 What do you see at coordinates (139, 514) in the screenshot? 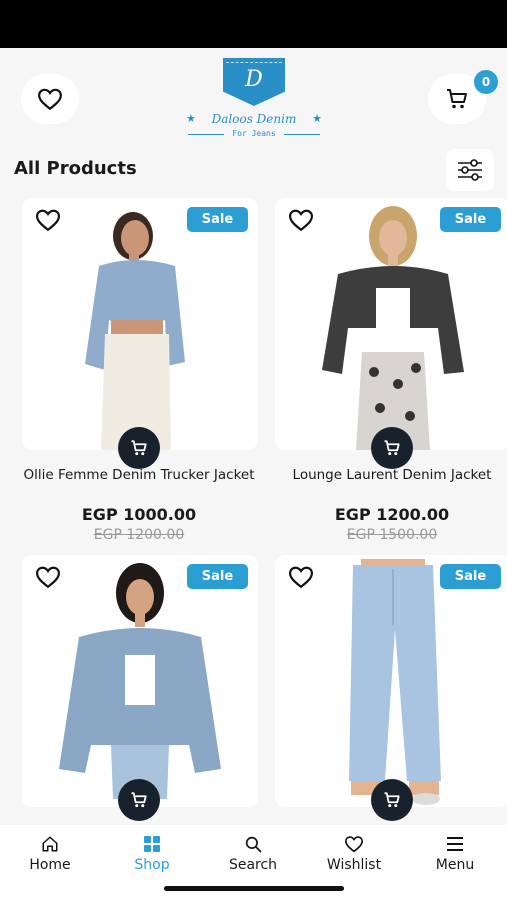
I see `product-price: EGP 1000.00` at bounding box center [139, 514].